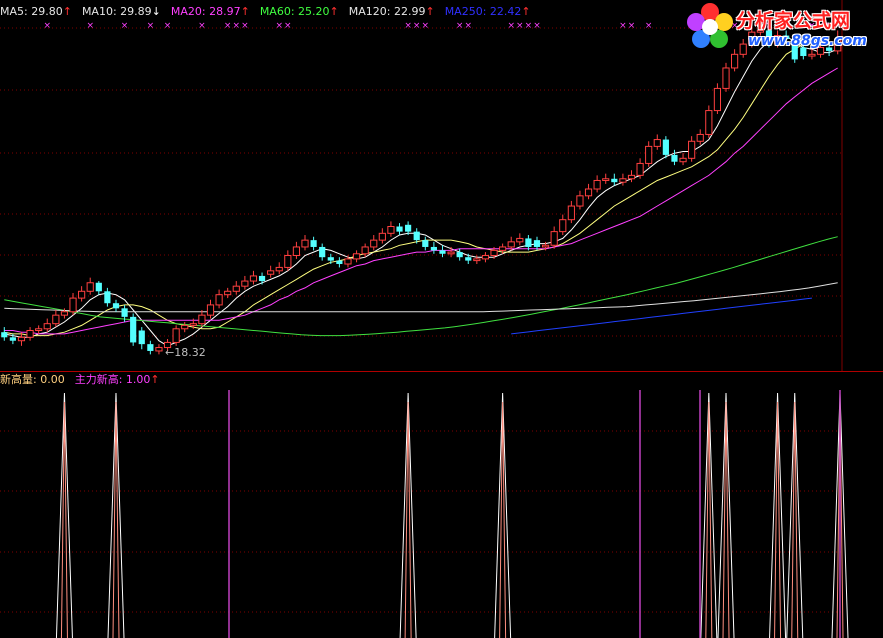  I want to click on indicator-legend-item-1: 主力新高: 1.00, so click(112, 379).